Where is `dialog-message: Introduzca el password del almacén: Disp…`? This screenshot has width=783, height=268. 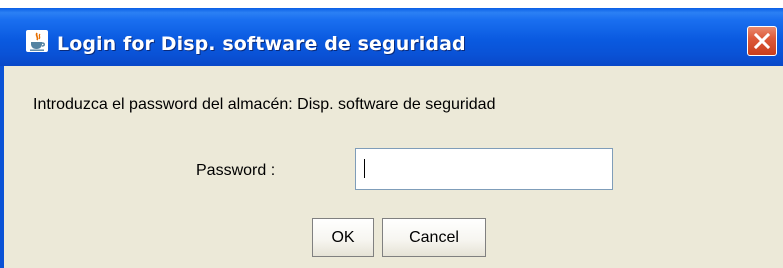
dialog-message: Introduzca el password del almacén: Disp… is located at coordinates (264, 104).